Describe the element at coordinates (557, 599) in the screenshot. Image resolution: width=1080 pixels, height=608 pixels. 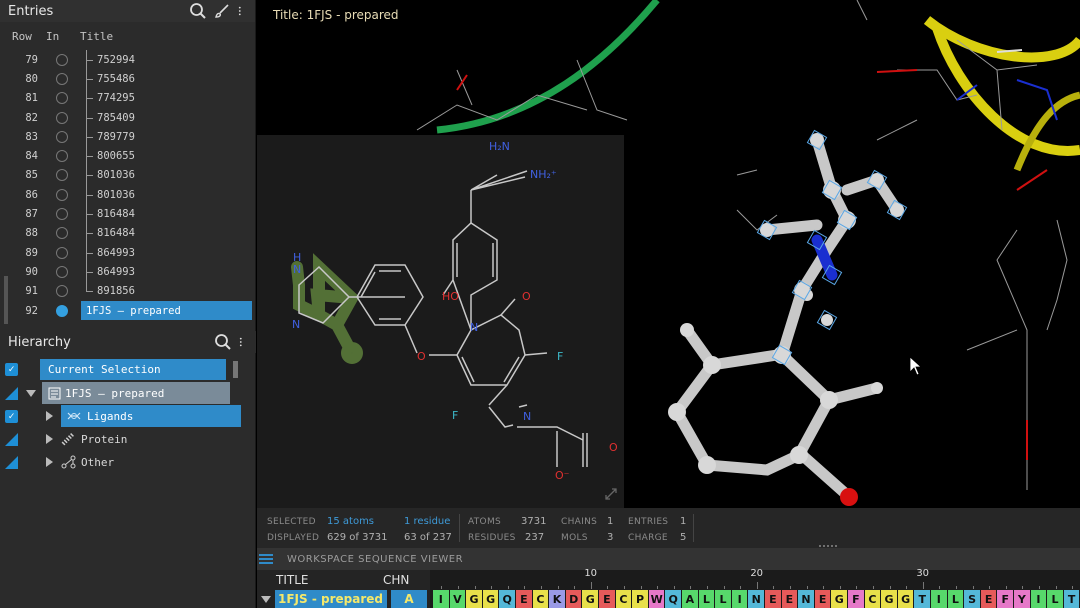
I see `residue-cell: K` at that location.